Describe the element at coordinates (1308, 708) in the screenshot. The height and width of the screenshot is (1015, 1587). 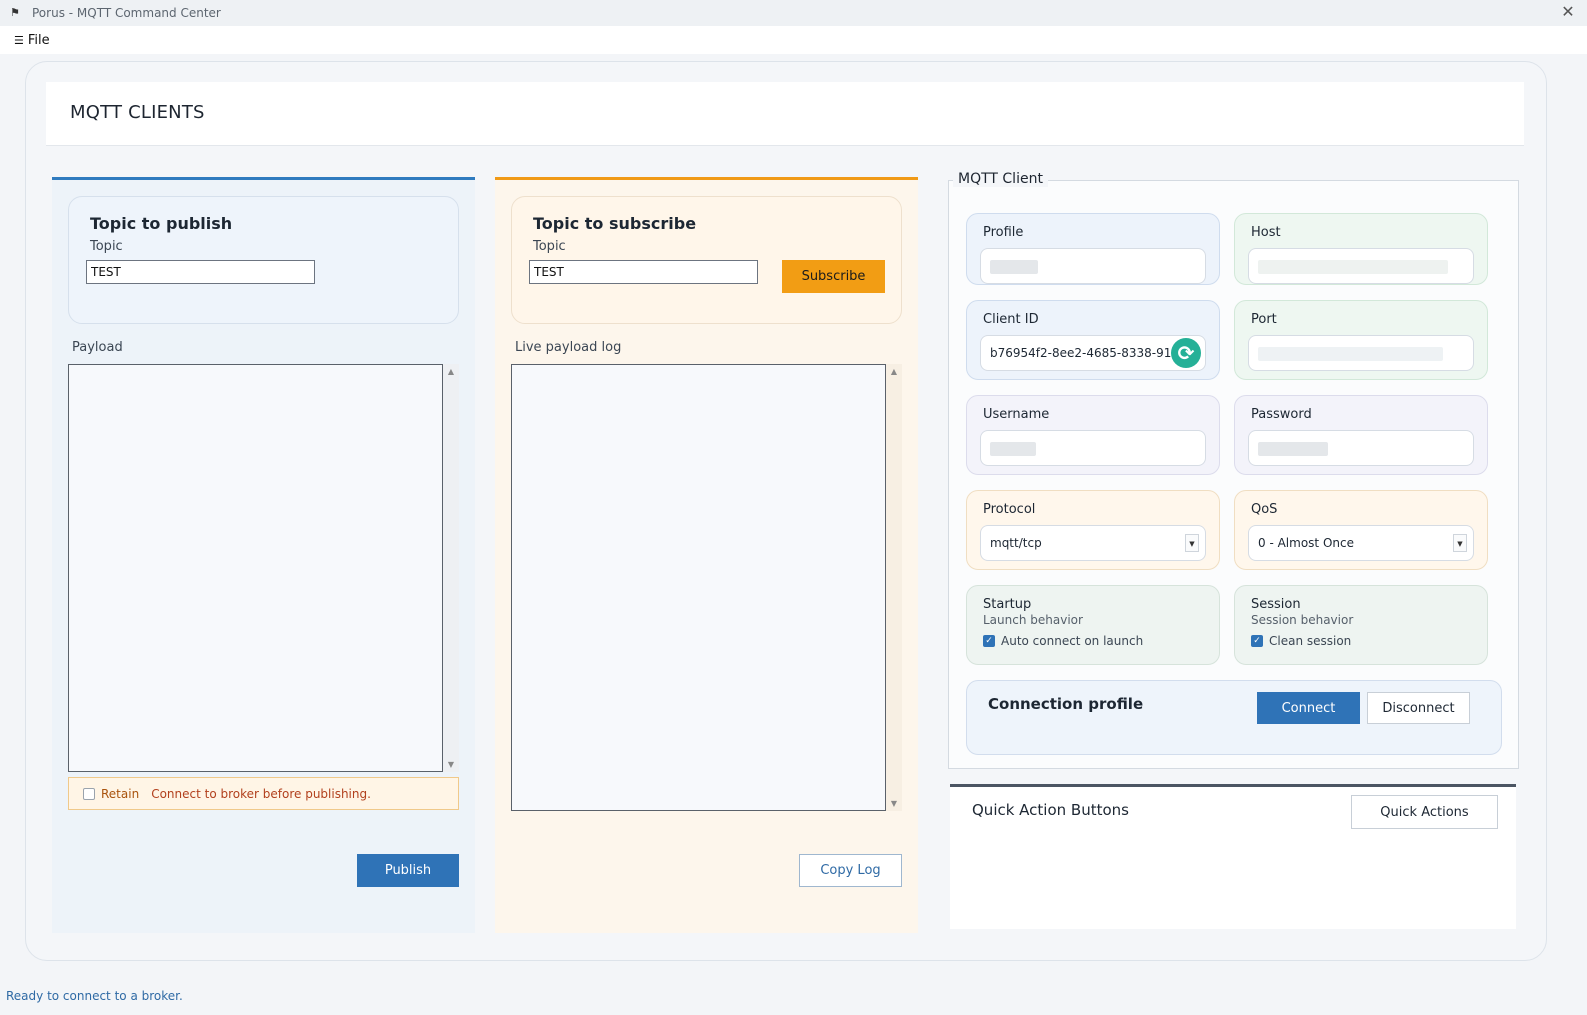
I see `connect-button: Connect` at that location.